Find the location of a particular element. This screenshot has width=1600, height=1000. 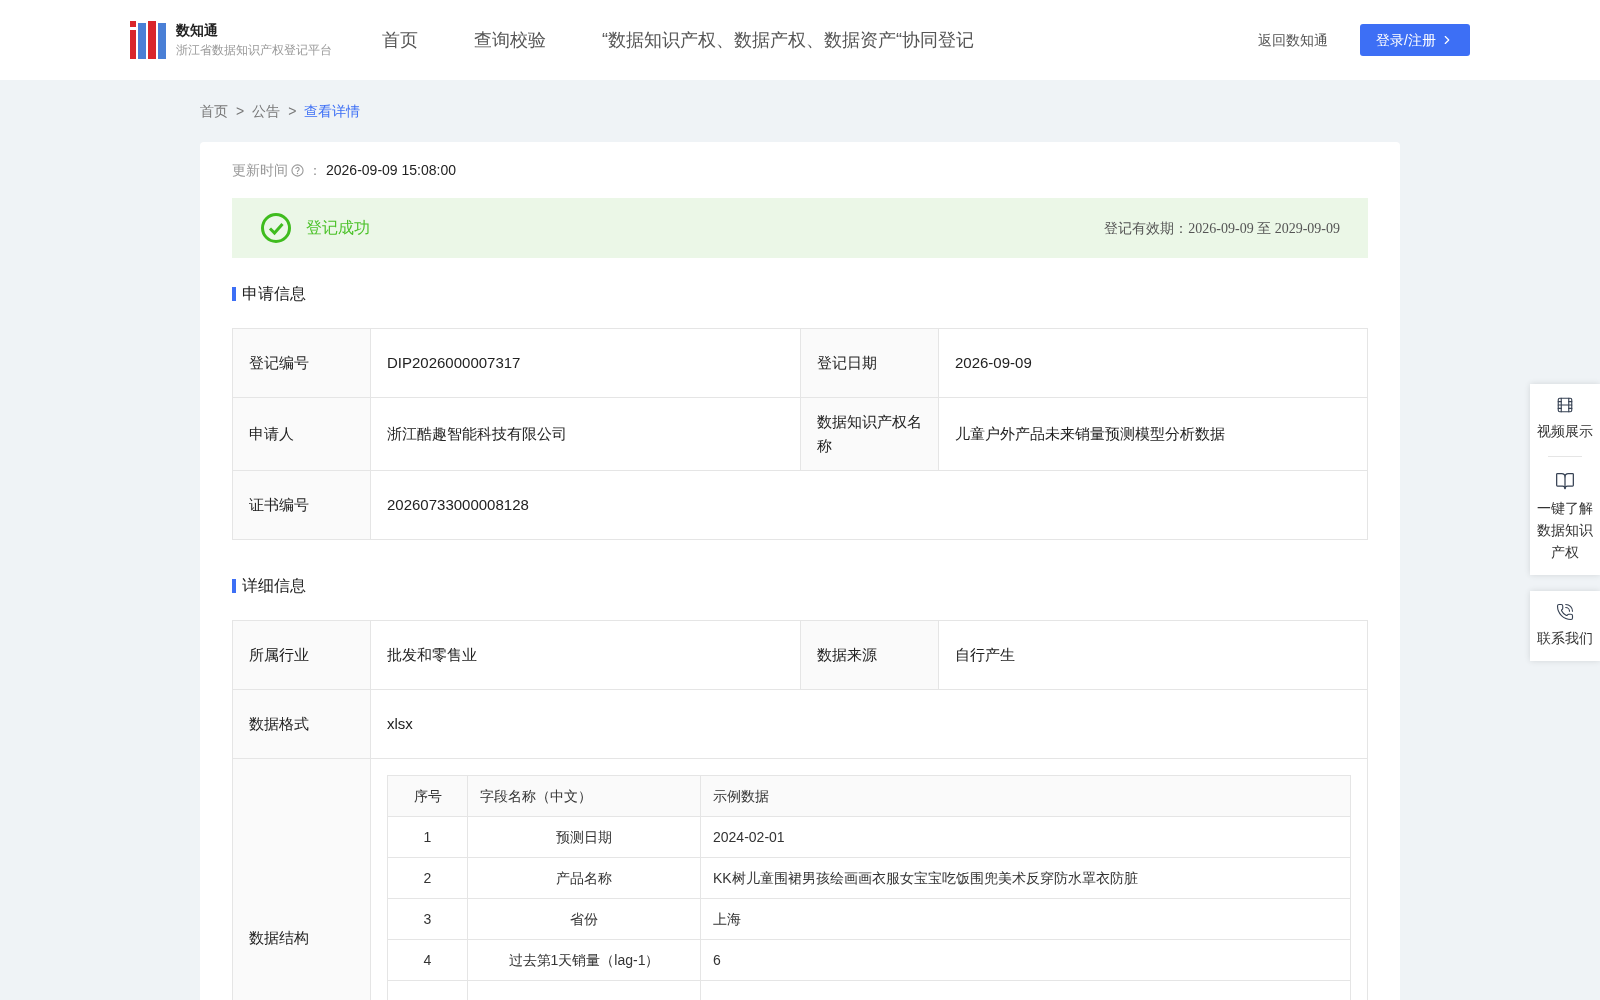

logo-subtitle: 浙江省数据知识产权登记平台 is located at coordinates (254, 50).